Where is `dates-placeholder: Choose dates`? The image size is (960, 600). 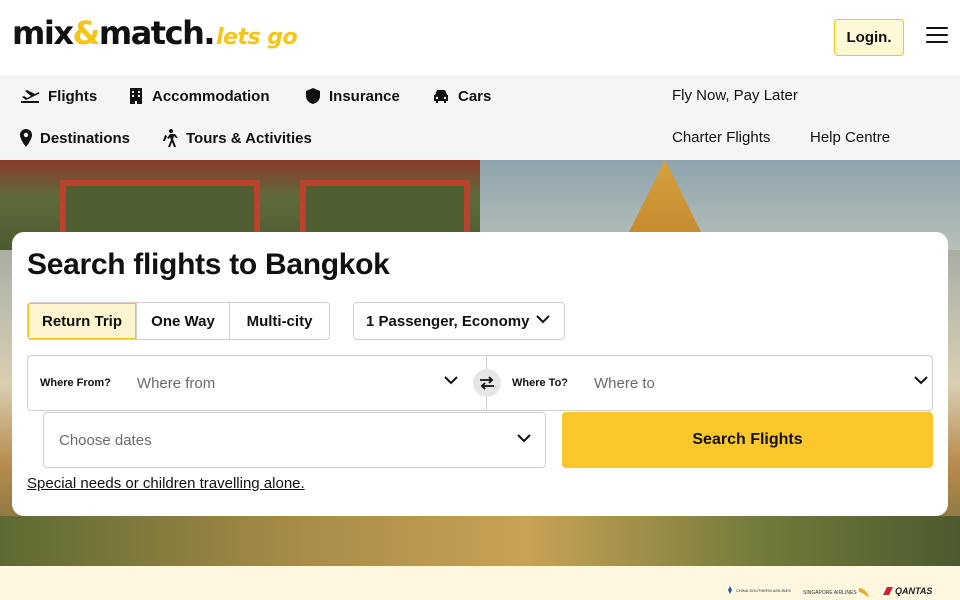 dates-placeholder: Choose dates is located at coordinates (105, 440).